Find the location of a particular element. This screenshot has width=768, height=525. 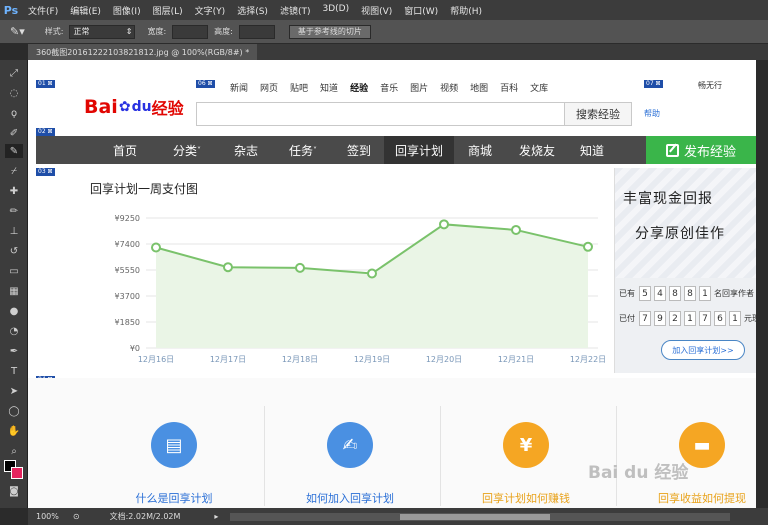

promo-headline: 分享原创佳作 is located at coordinates (680, 234).